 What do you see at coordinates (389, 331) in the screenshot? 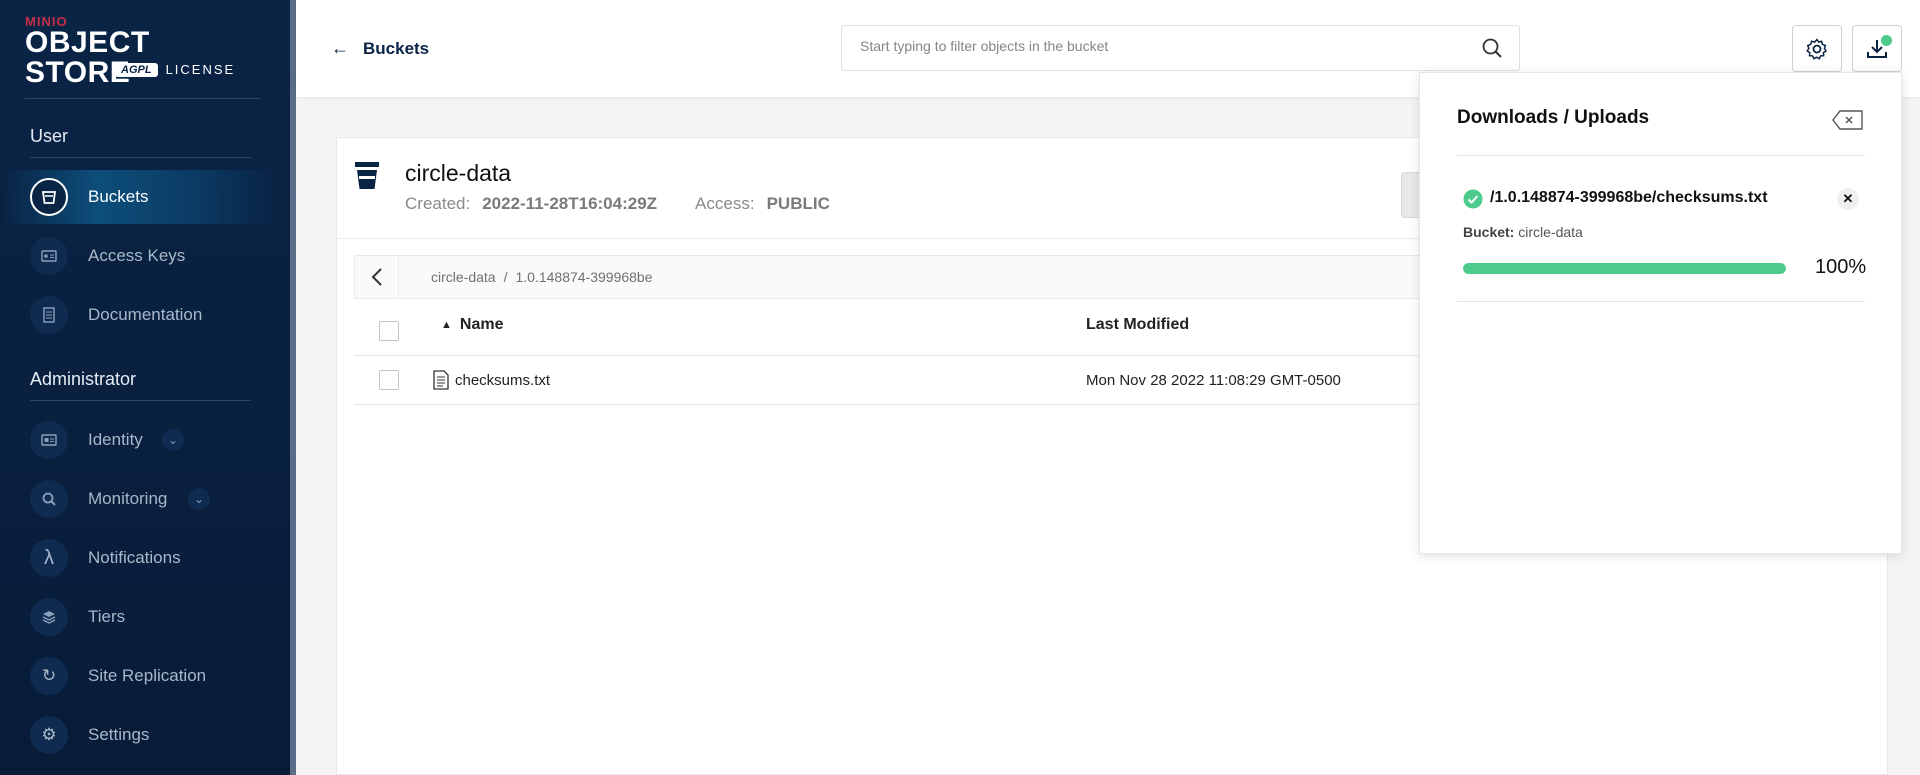
I see `select-all-checkbox` at bounding box center [389, 331].